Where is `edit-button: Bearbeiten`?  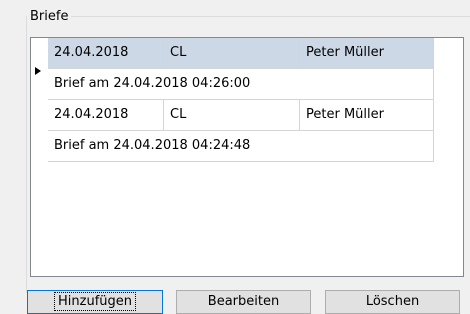
edit-button: Bearbeiten is located at coordinates (243, 302).